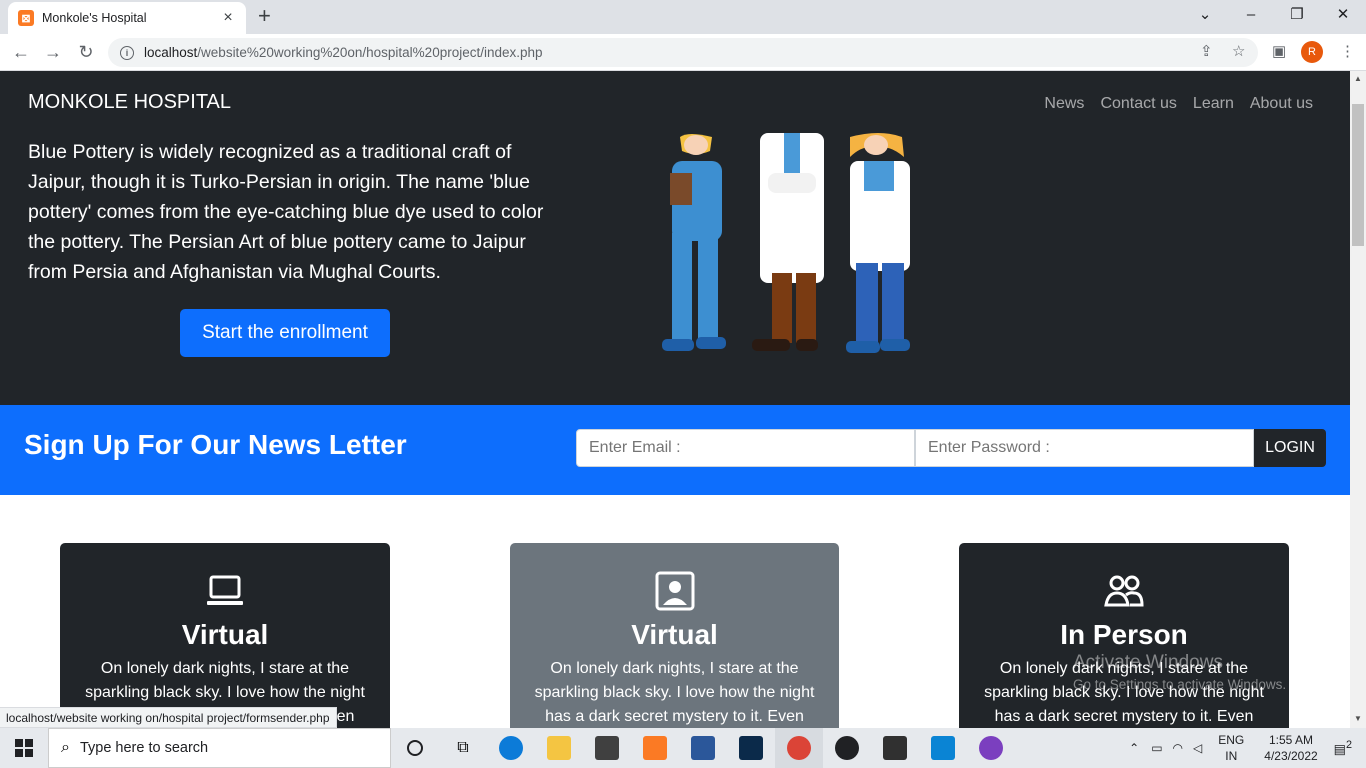  I want to click on doctor-figure, so click(788, 242).